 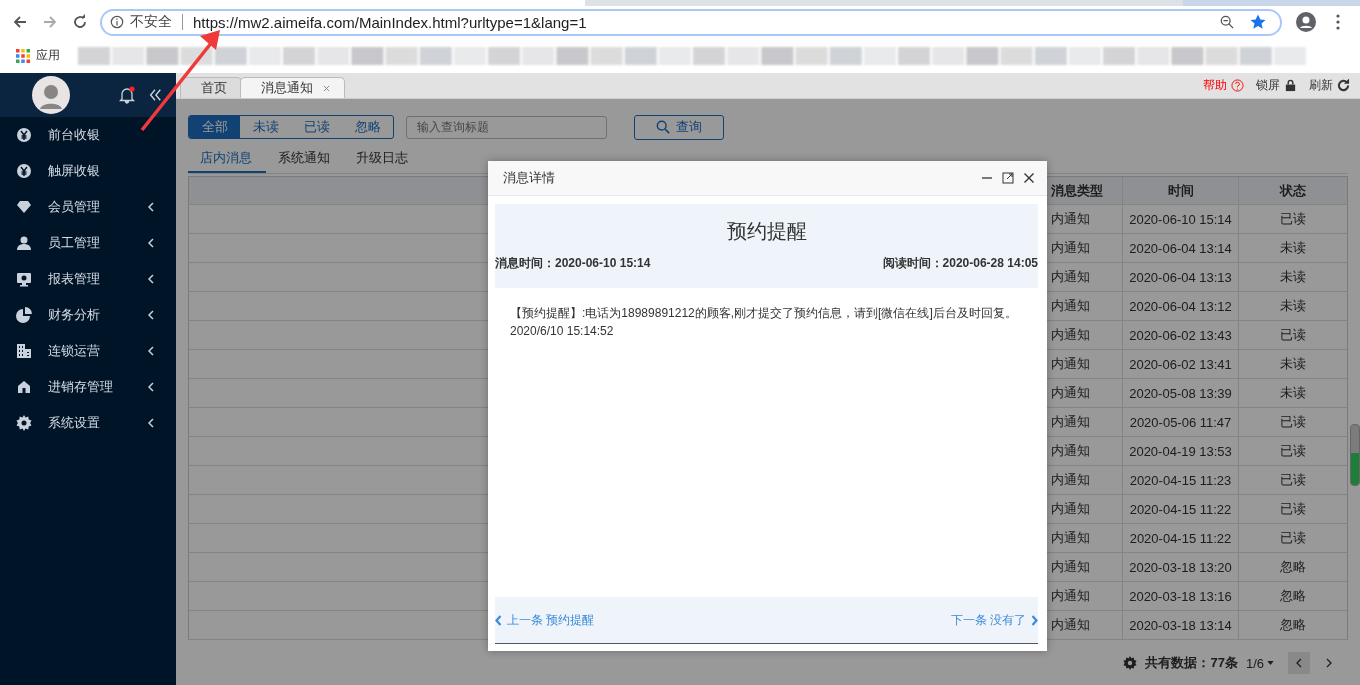 I want to click on maximize-icon, so click(x=1008, y=178).